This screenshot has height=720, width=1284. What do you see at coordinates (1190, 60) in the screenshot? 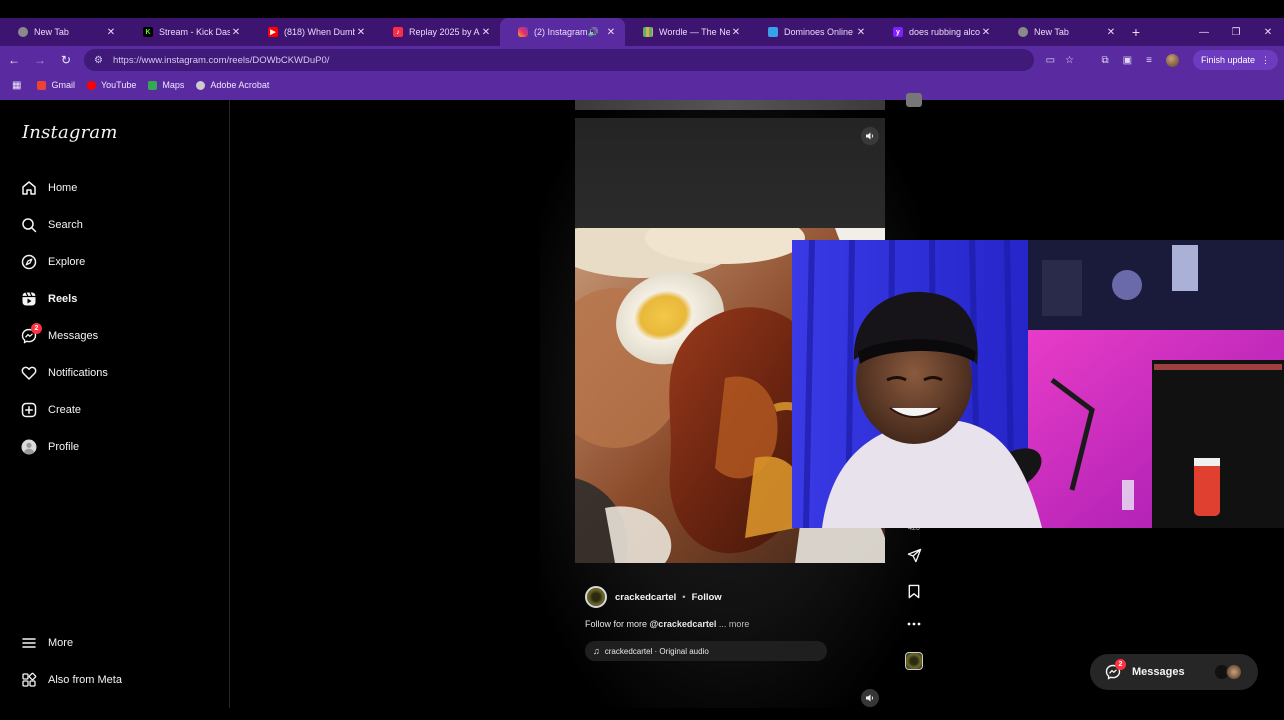
I see `toolbar-actions: ⧉ ▣ ≡ Finish update ⋮` at bounding box center [1190, 60].